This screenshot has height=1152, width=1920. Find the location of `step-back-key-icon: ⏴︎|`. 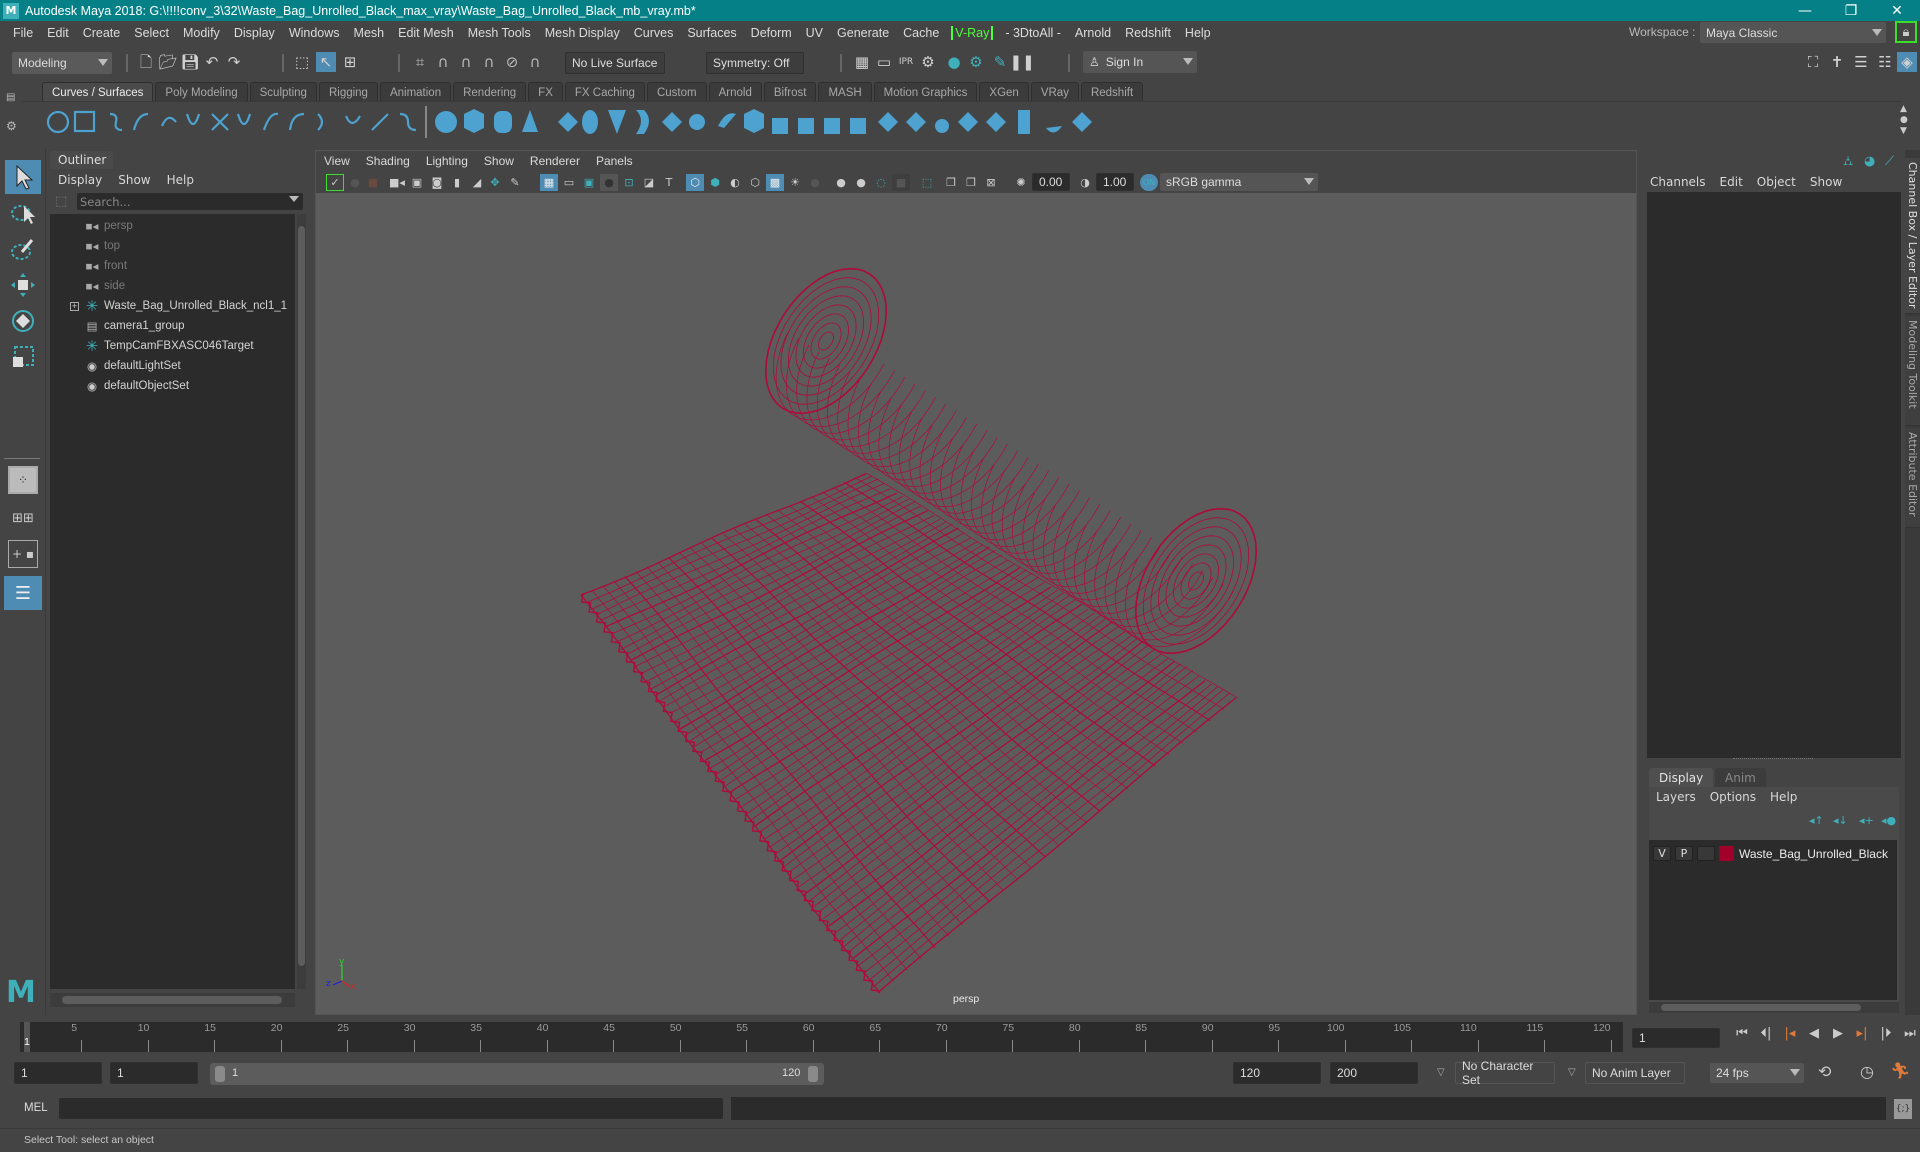

step-back-key-icon: ⏴︎| is located at coordinates (1766, 1033).